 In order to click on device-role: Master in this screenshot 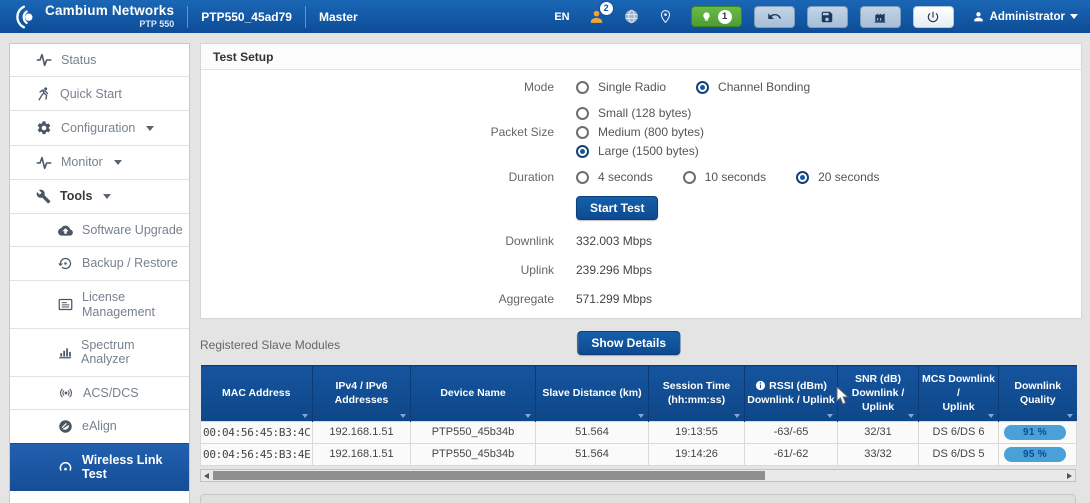, I will do `click(338, 16)`.